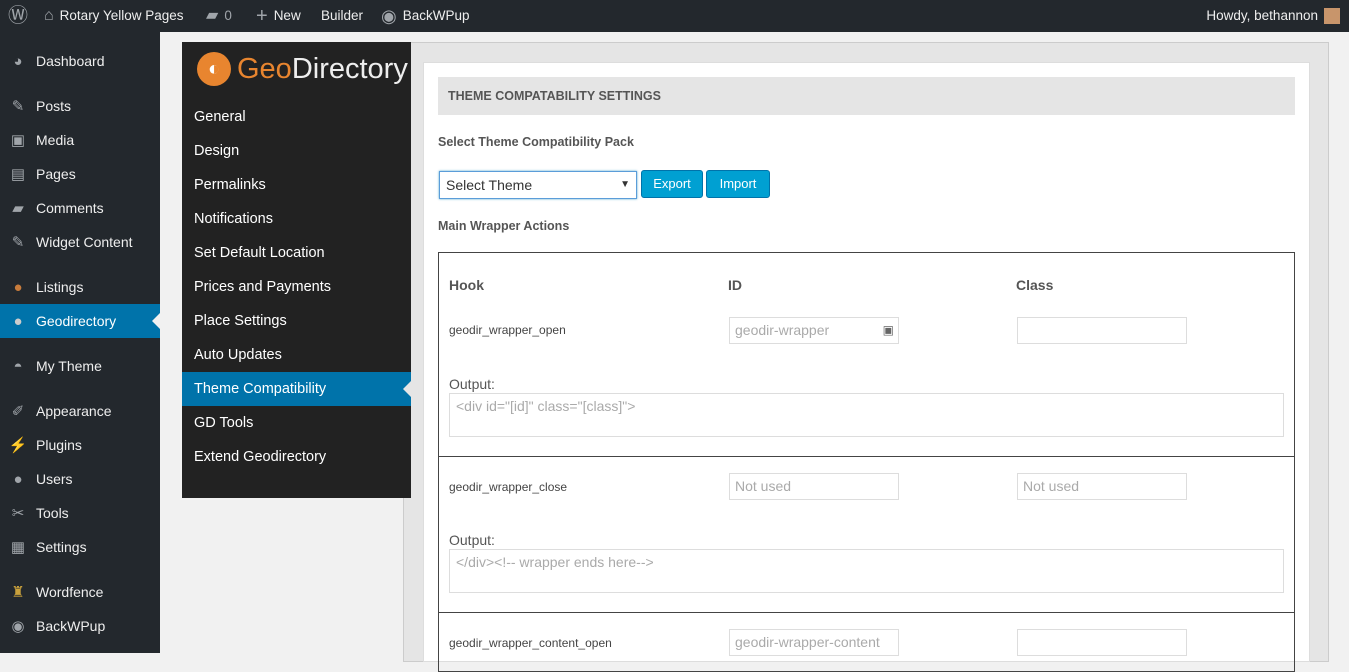 Image resolution: width=1349 pixels, height=672 pixels. Describe the element at coordinates (296, 355) in the screenshot. I see `gd-nav-auto-updates: Auto Updates` at that location.